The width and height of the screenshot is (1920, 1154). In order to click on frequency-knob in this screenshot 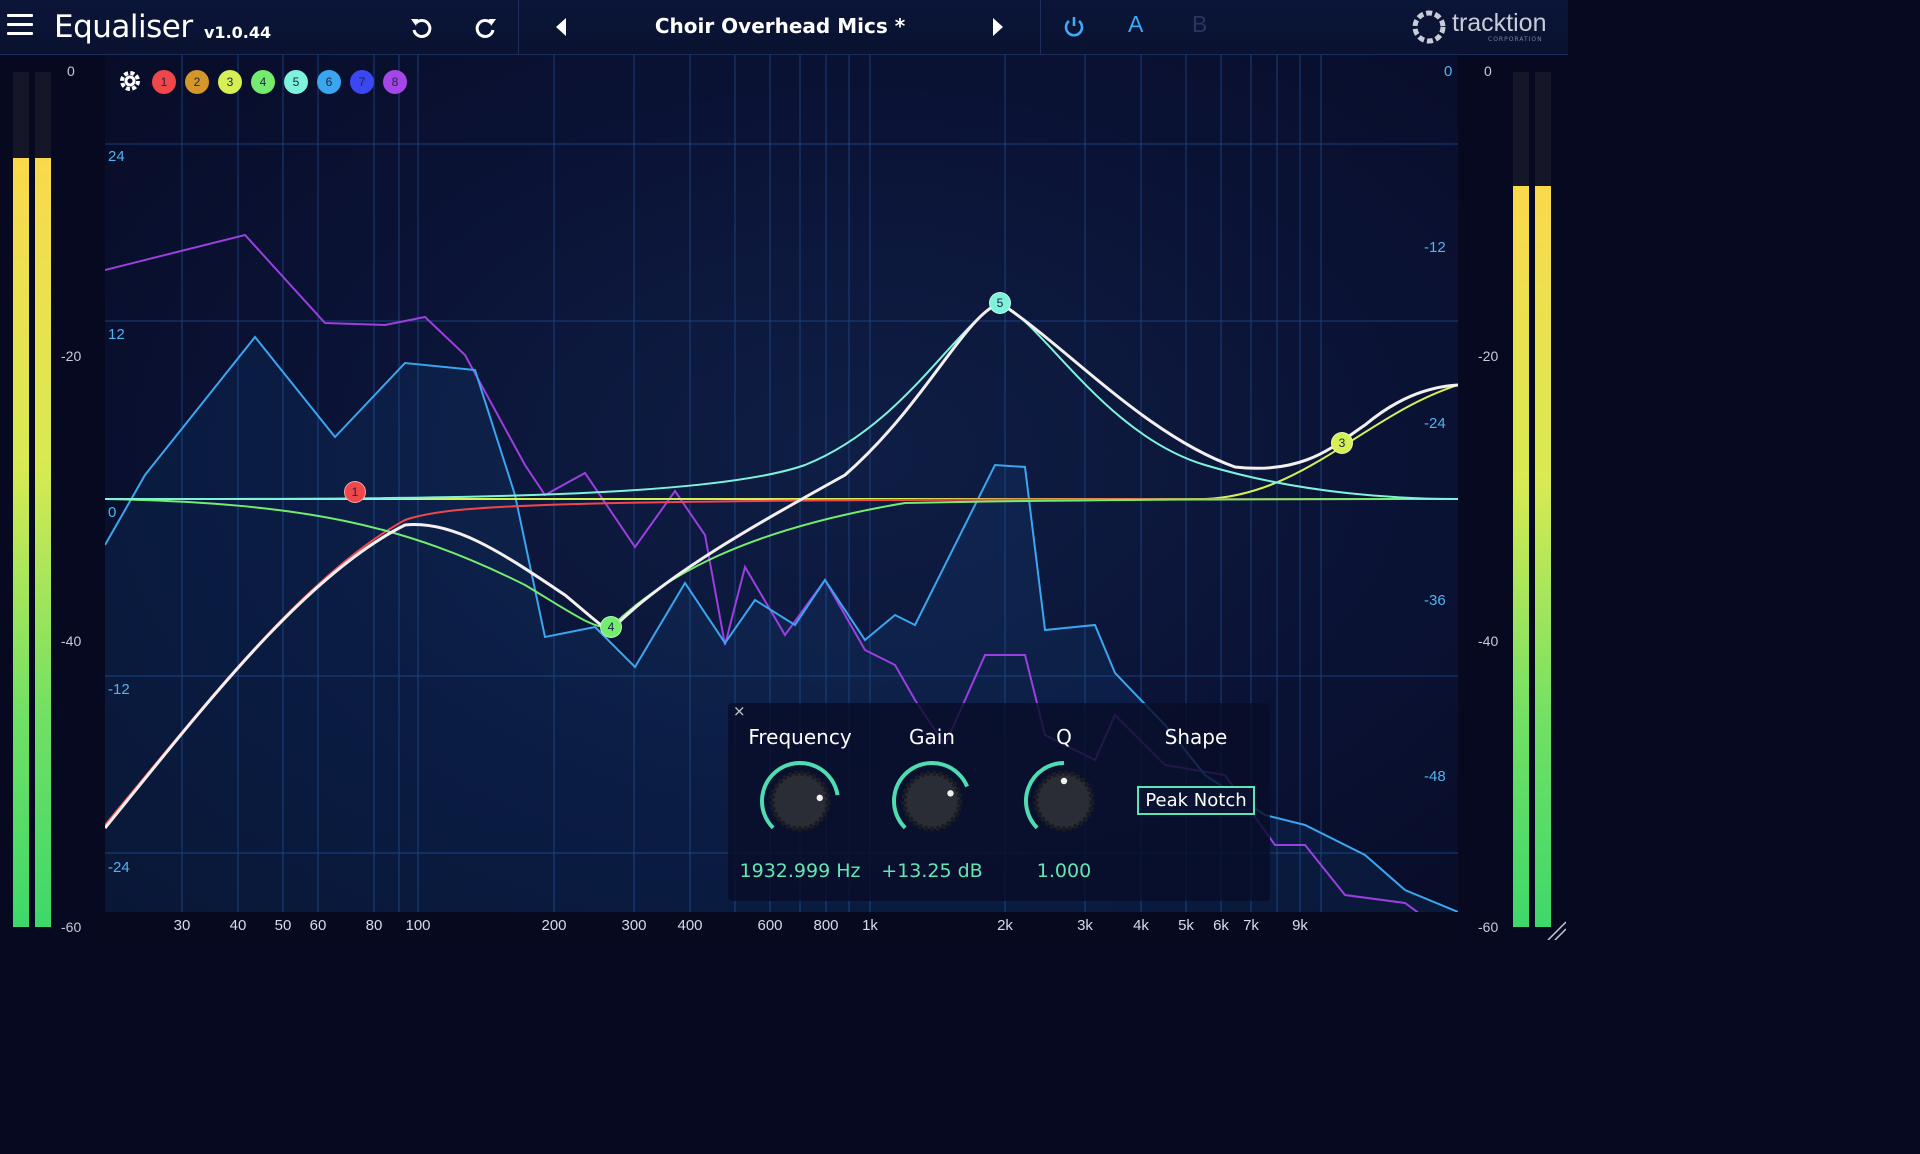, I will do `click(800, 801)`.